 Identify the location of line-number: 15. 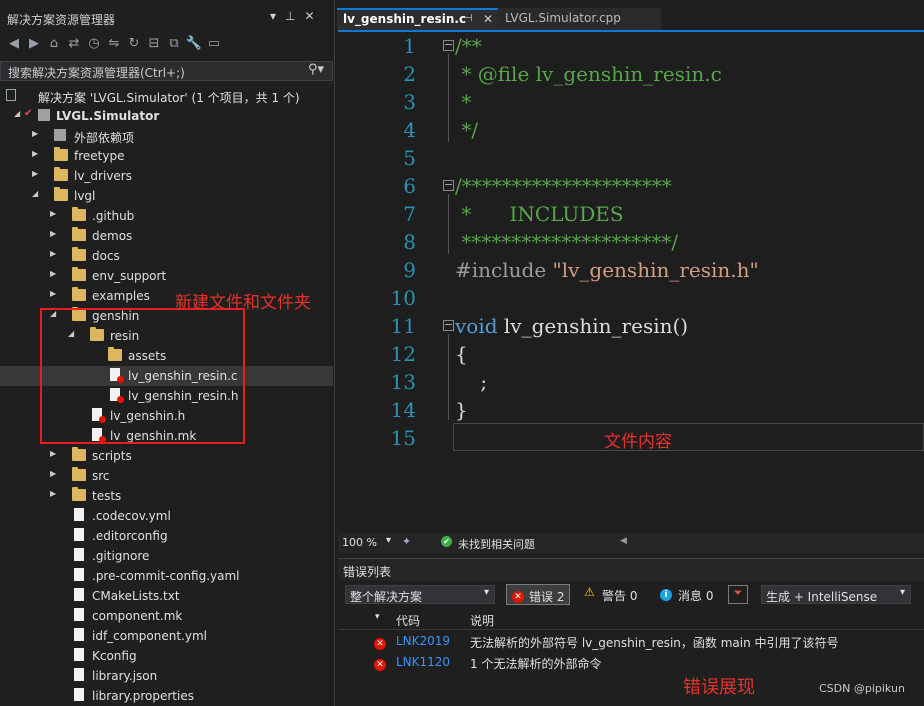
(403, 438).